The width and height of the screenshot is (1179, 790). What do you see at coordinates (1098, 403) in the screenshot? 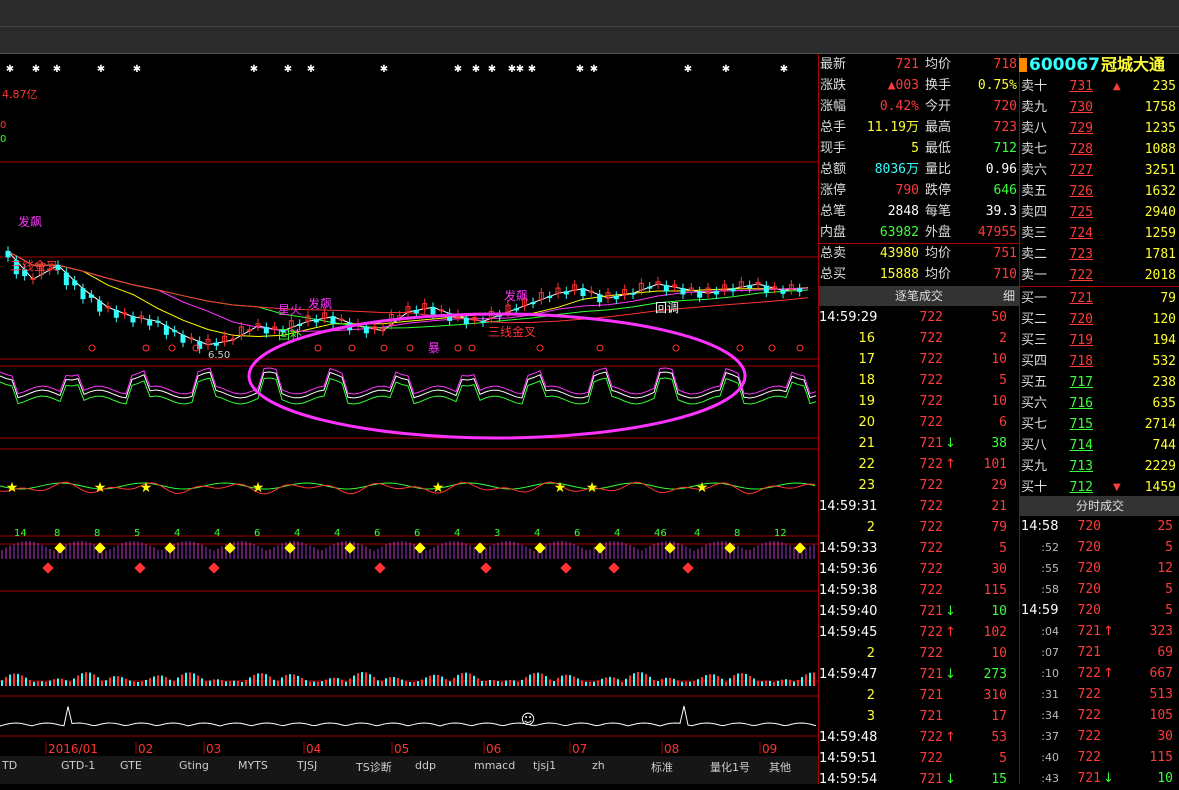
I see `order-book-row: 买六 716 635` at bounding box center [1098, 403].